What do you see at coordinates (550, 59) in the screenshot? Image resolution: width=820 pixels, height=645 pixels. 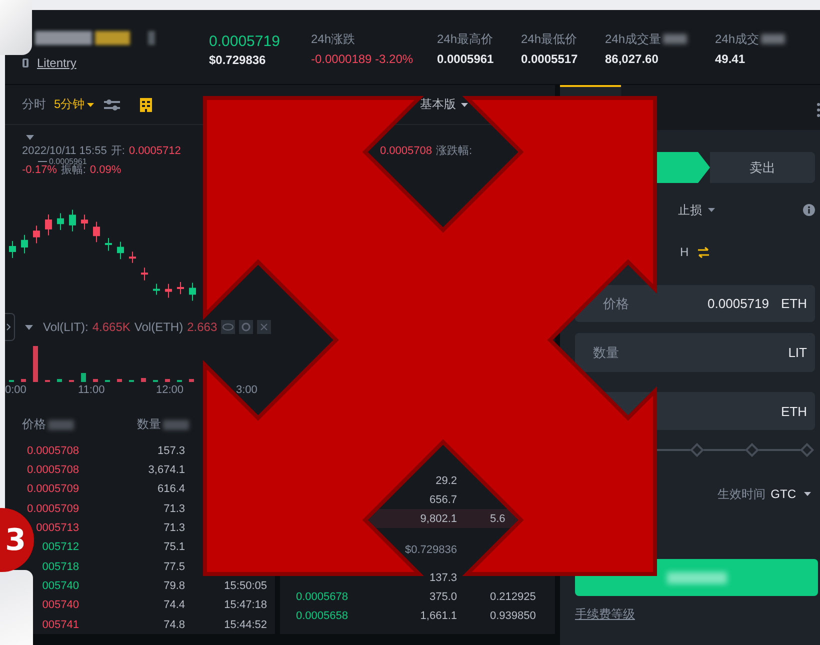 I see `stat-value: 0.0005517` at bounding box center [550, 59].